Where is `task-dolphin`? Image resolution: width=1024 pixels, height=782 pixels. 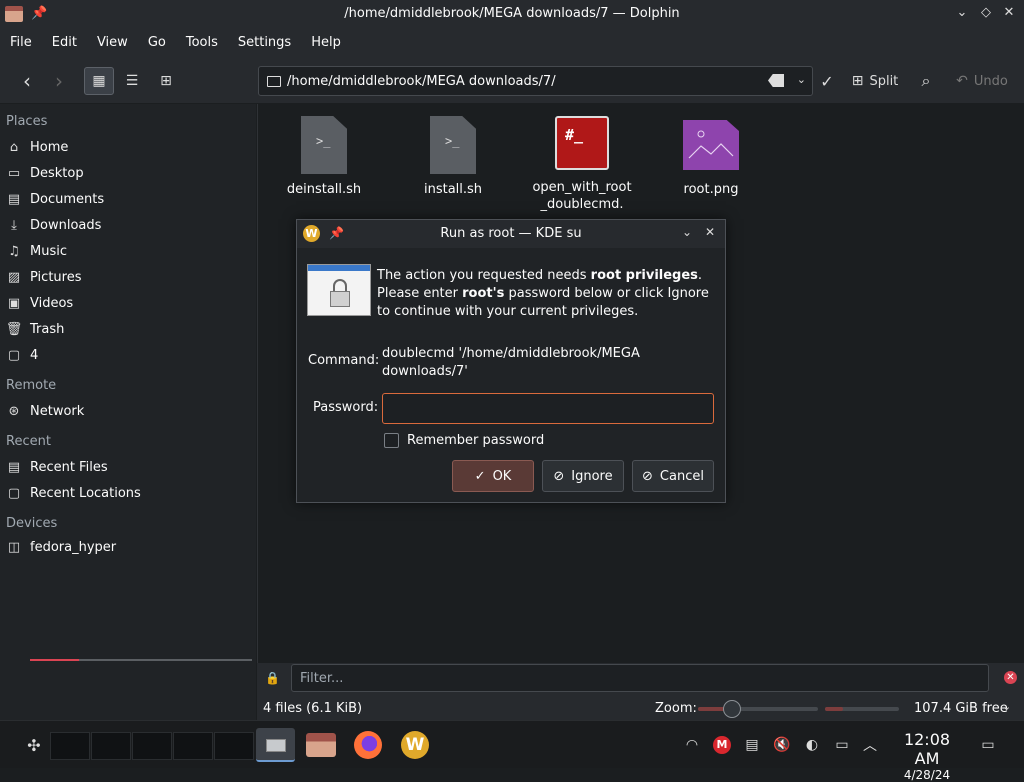 task-dolphin is located at coordinates (275, 745).